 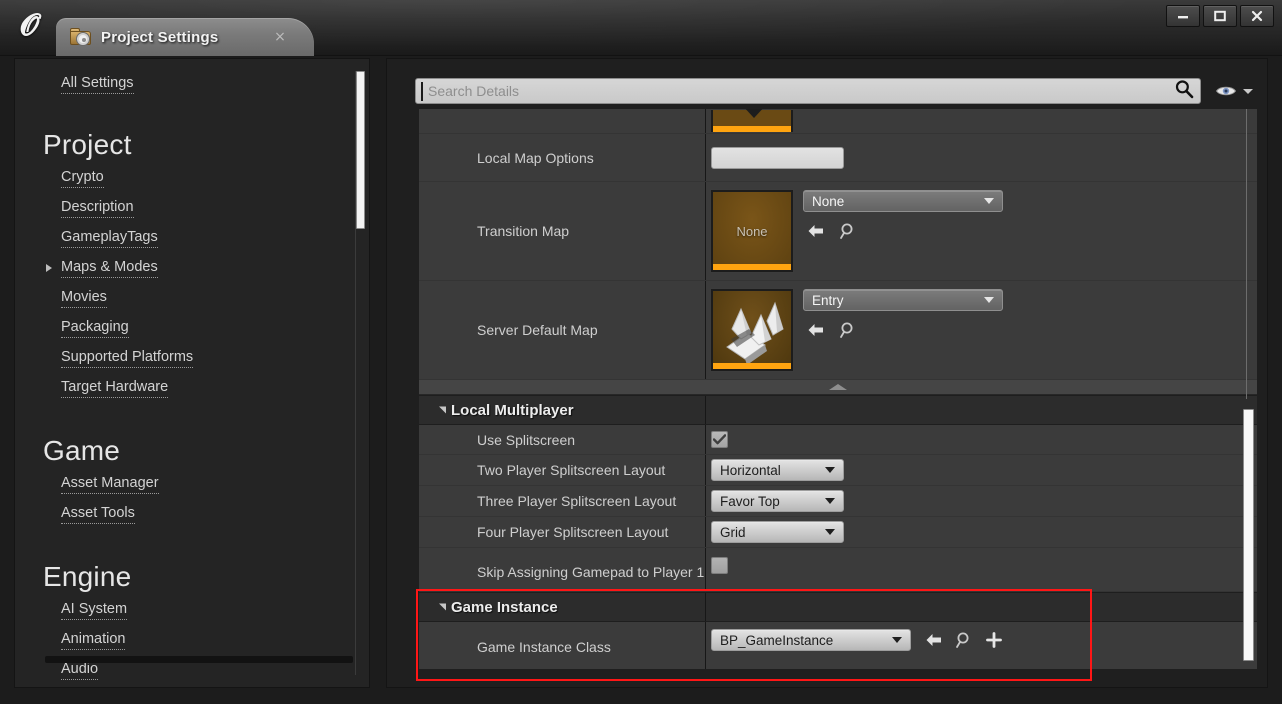 What do you see at coordinates (537, 330) in the screenshot?
I see `row-label: Server Default Map` at bounding box center [537, 330].